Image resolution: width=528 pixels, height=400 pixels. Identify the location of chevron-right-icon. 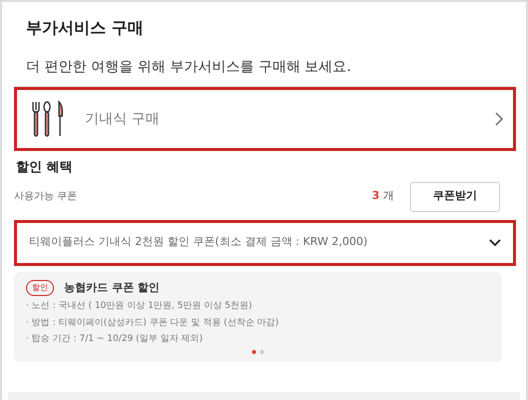
(499, 119).